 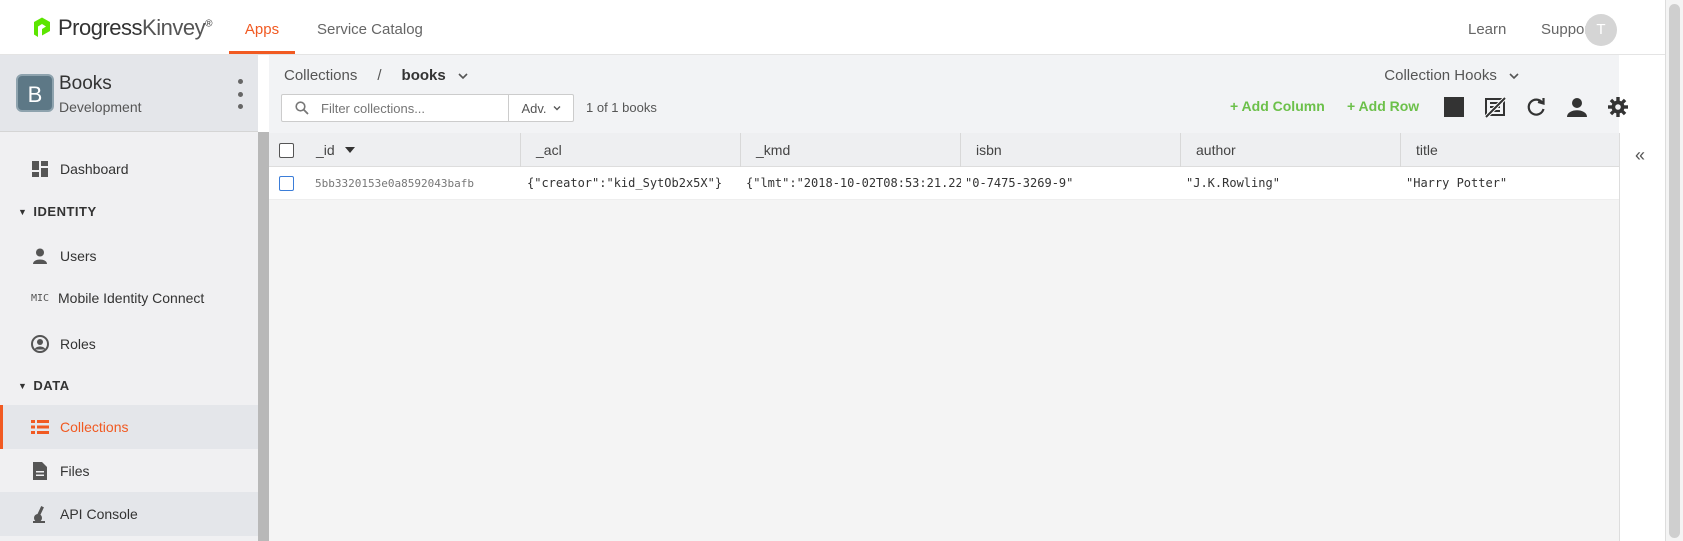 I want to click on app-badge: B, so click(x=35, y=93).